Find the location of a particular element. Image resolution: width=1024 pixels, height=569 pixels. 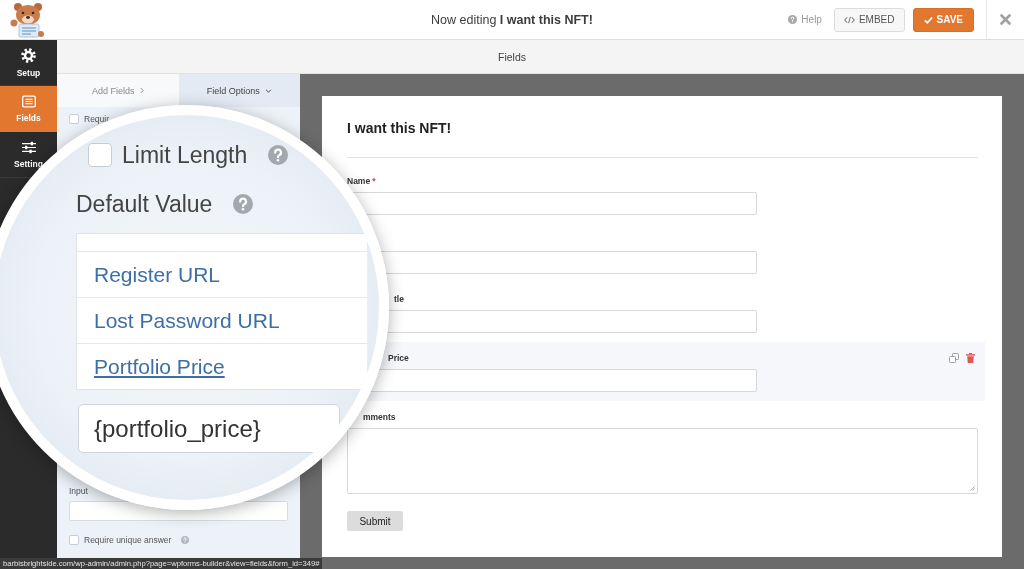

trash-icon is located at coordinates (970, 358).